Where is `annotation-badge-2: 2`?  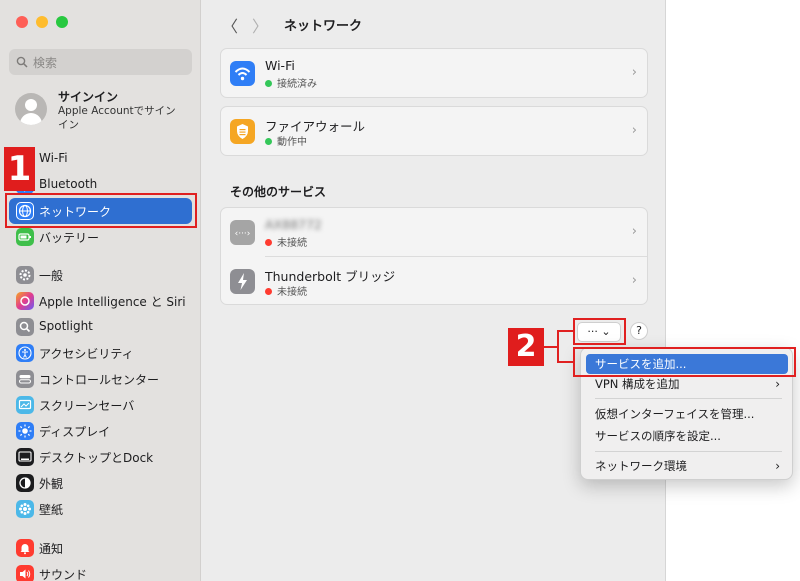 annotation-badge-2: 2 is located at coordinates (526, 347).